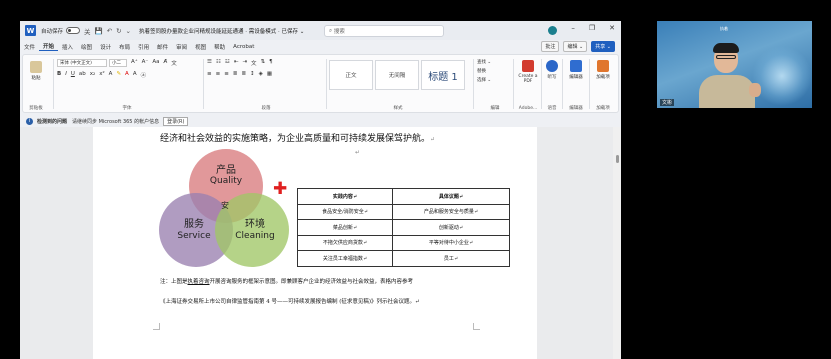 The image size is (831, 359). Describe the element at coordinates (99, 31) in the screenshot. I see `save-icon: 💾` at that location.